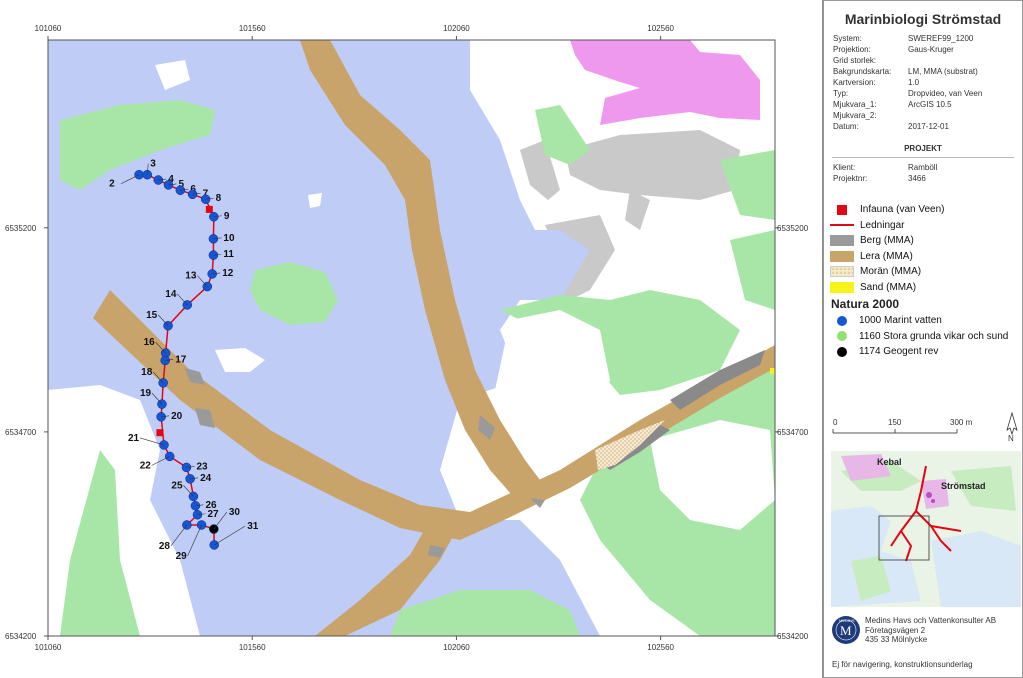 Image resolution: width=1023 pixels, height=678 pixels. Describe the element at coordinates (219, 198) in the screenshot. I see `sample-point-label: 8` at that location.